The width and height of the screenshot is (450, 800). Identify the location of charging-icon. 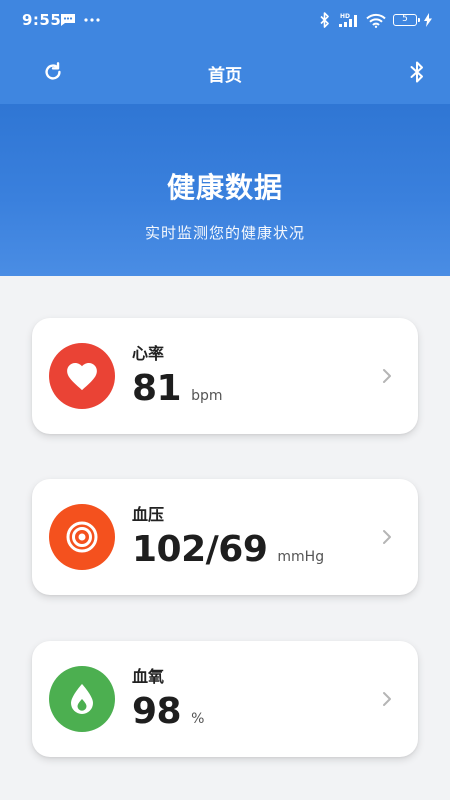
(428, 20).